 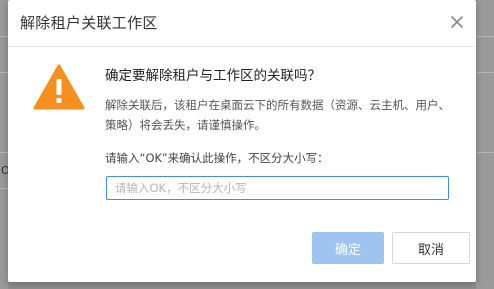 What do you see at coordinates (89, 23) in the screenshot?
I see `dialog-title: 解除租户关联工作区` at bounding box center [89, 23].